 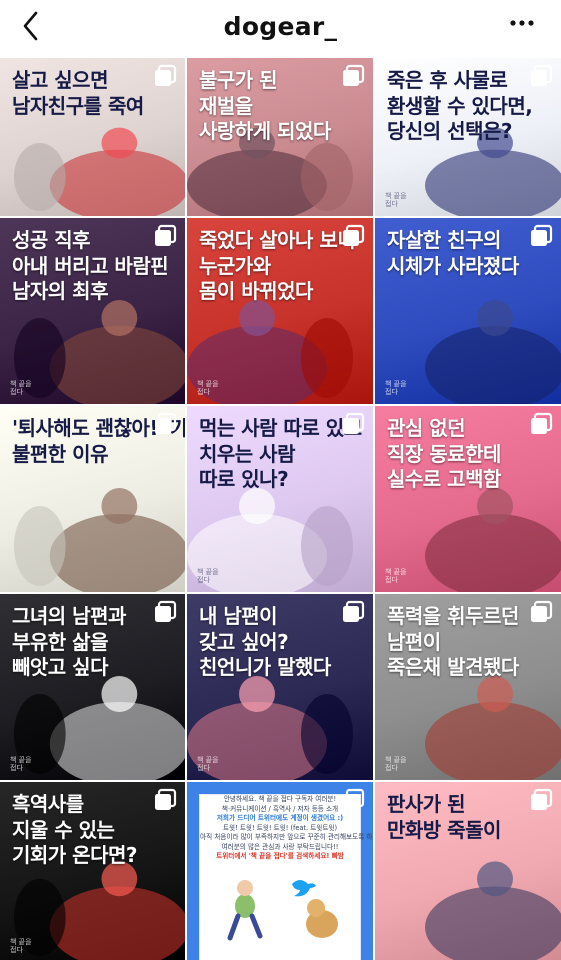 I want to click on post-tile: 관심 없던 직장 동료한테 실수로 고백함 책 끝을 접다, so click(x=468, y=499).